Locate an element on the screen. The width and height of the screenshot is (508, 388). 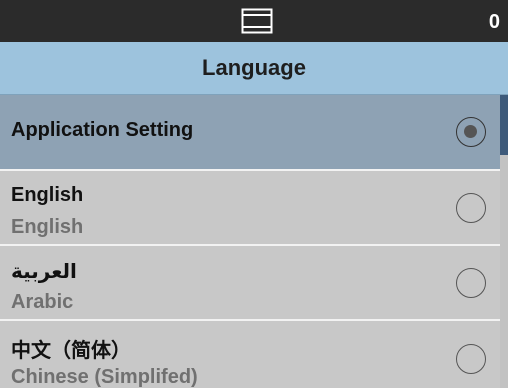
language-name-english: English is located at coordinates (47, 227).